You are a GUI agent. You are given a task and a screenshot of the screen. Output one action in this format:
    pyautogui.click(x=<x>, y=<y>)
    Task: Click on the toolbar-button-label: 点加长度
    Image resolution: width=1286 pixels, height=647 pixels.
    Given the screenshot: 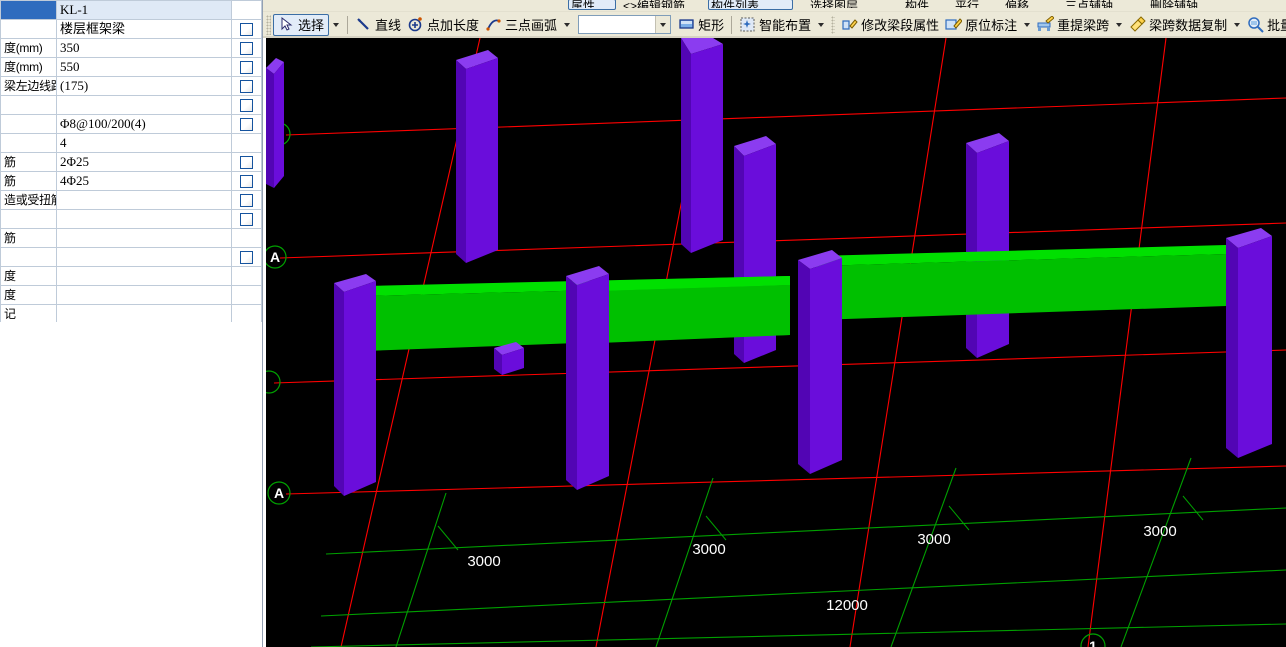 What is the action you would take?
    pyautogui.click(x=453, y=25)
    